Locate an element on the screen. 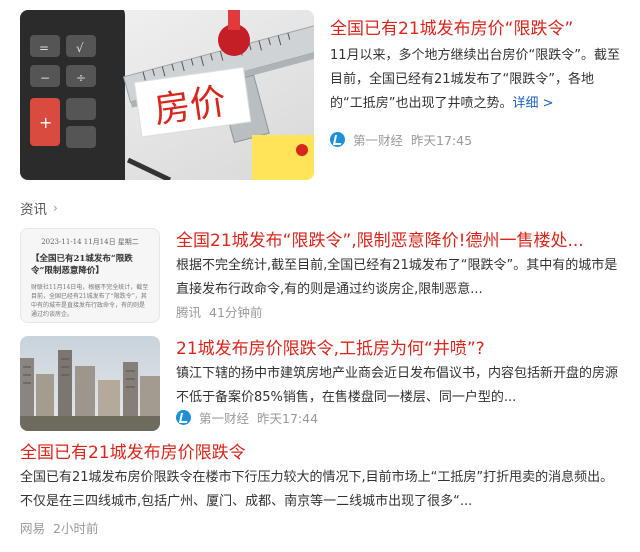  news-source: 腾讯 is located at coordinates (188, 311).